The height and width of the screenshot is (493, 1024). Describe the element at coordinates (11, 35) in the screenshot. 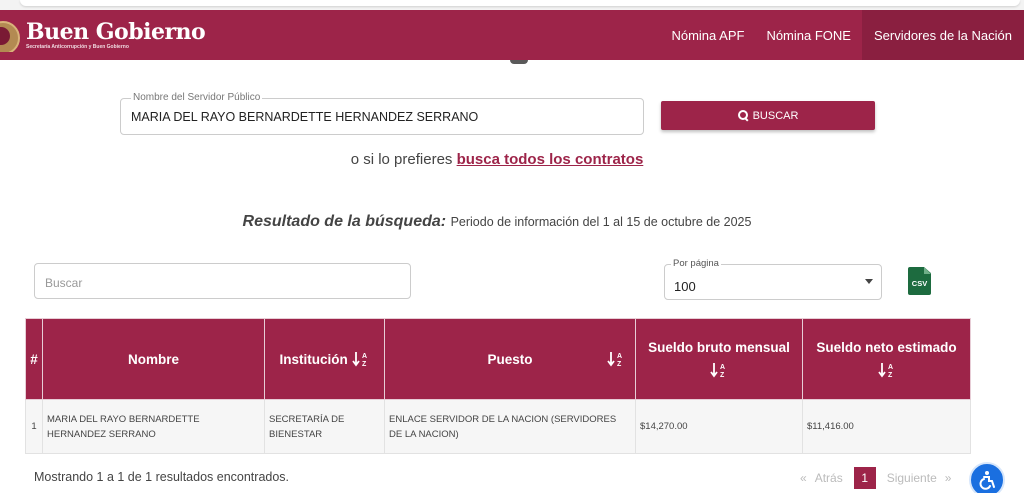

I see `seal-icon` at that location.